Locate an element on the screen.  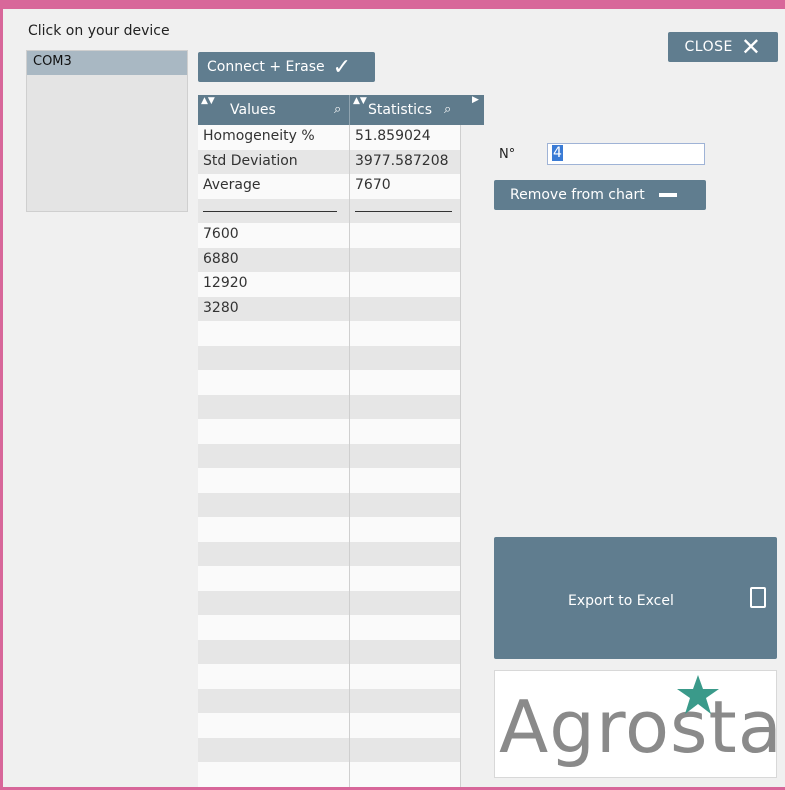
table-row: Homogeneity % 51.859024 is located at coordinates (329, 137).